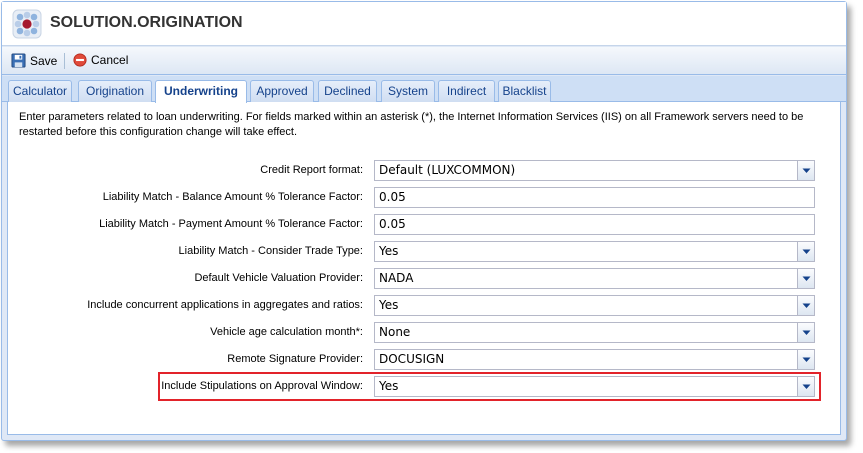 The width and height of the screenshot is (863, 453). Describe the element at coordinates (408, 91) in the screenshot. I see `tab-system: System` at that location.